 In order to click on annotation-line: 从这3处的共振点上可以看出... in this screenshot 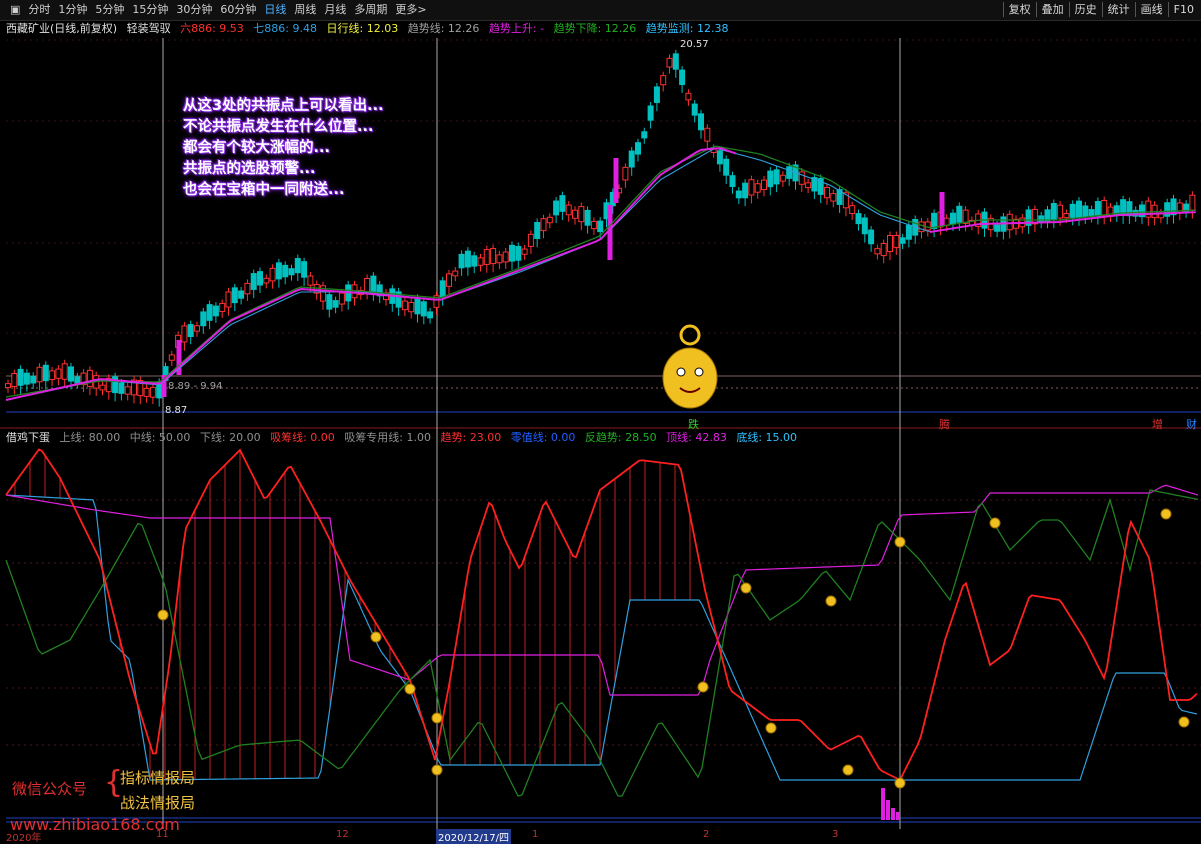, I will do `click(283, 106)`.